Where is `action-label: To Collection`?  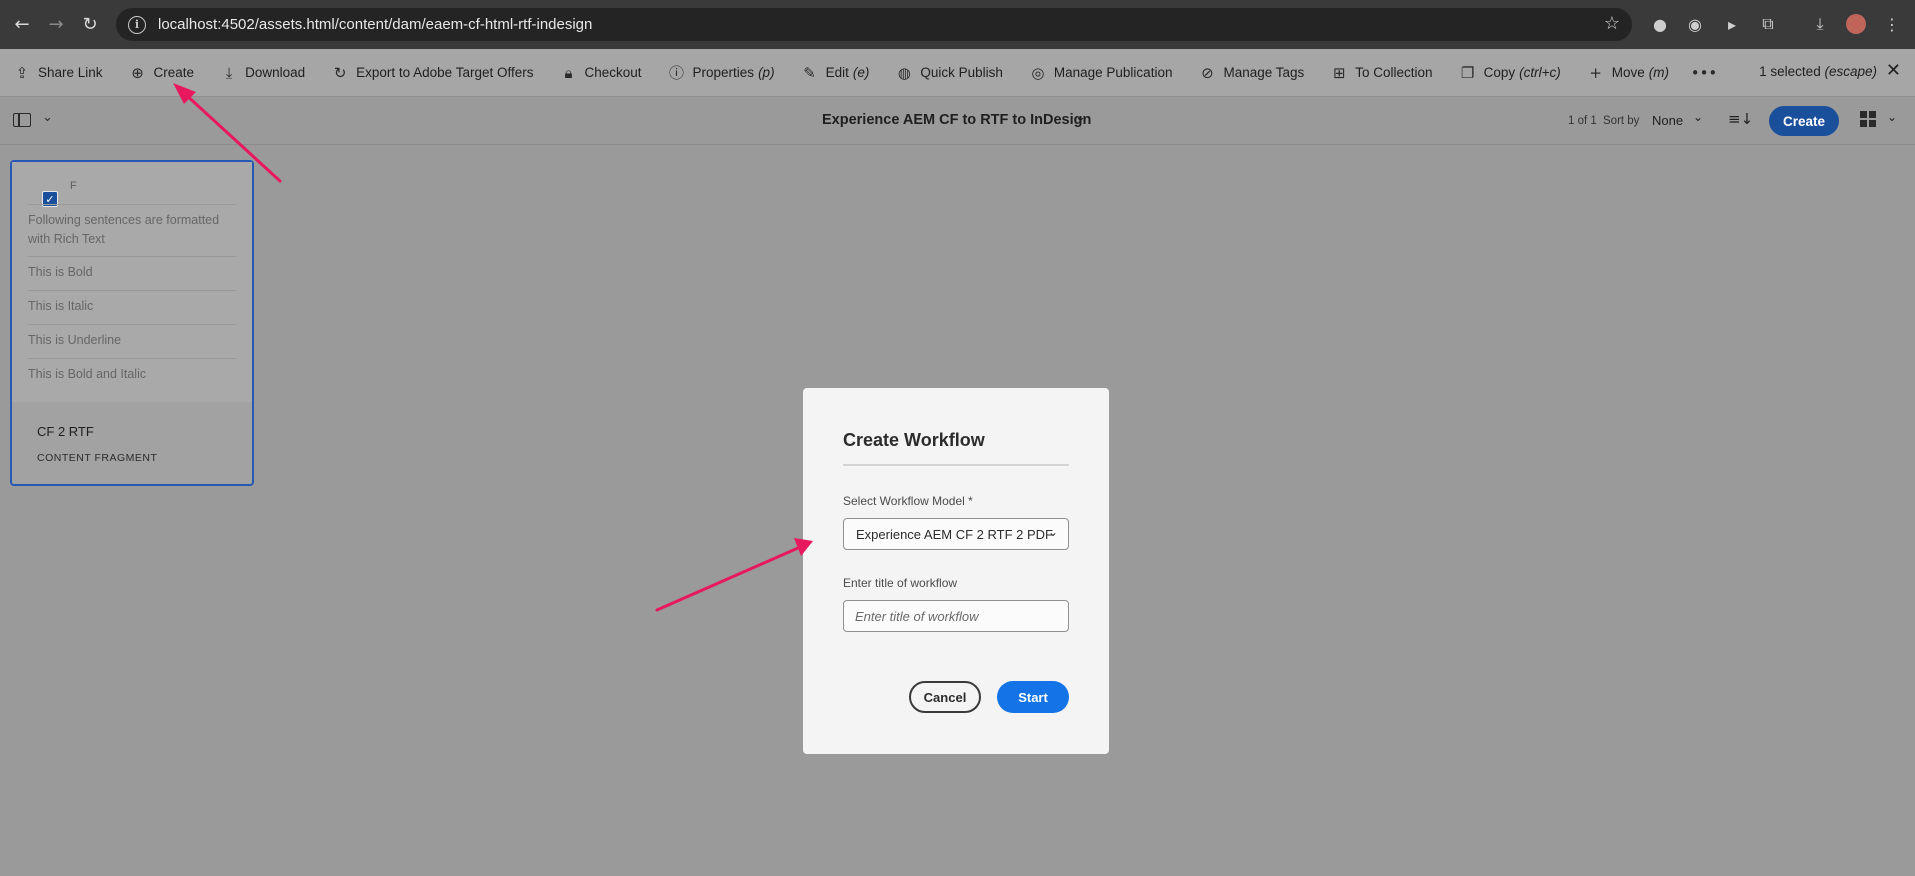
action-label: To Collection is located at coordinates (1394, 72).